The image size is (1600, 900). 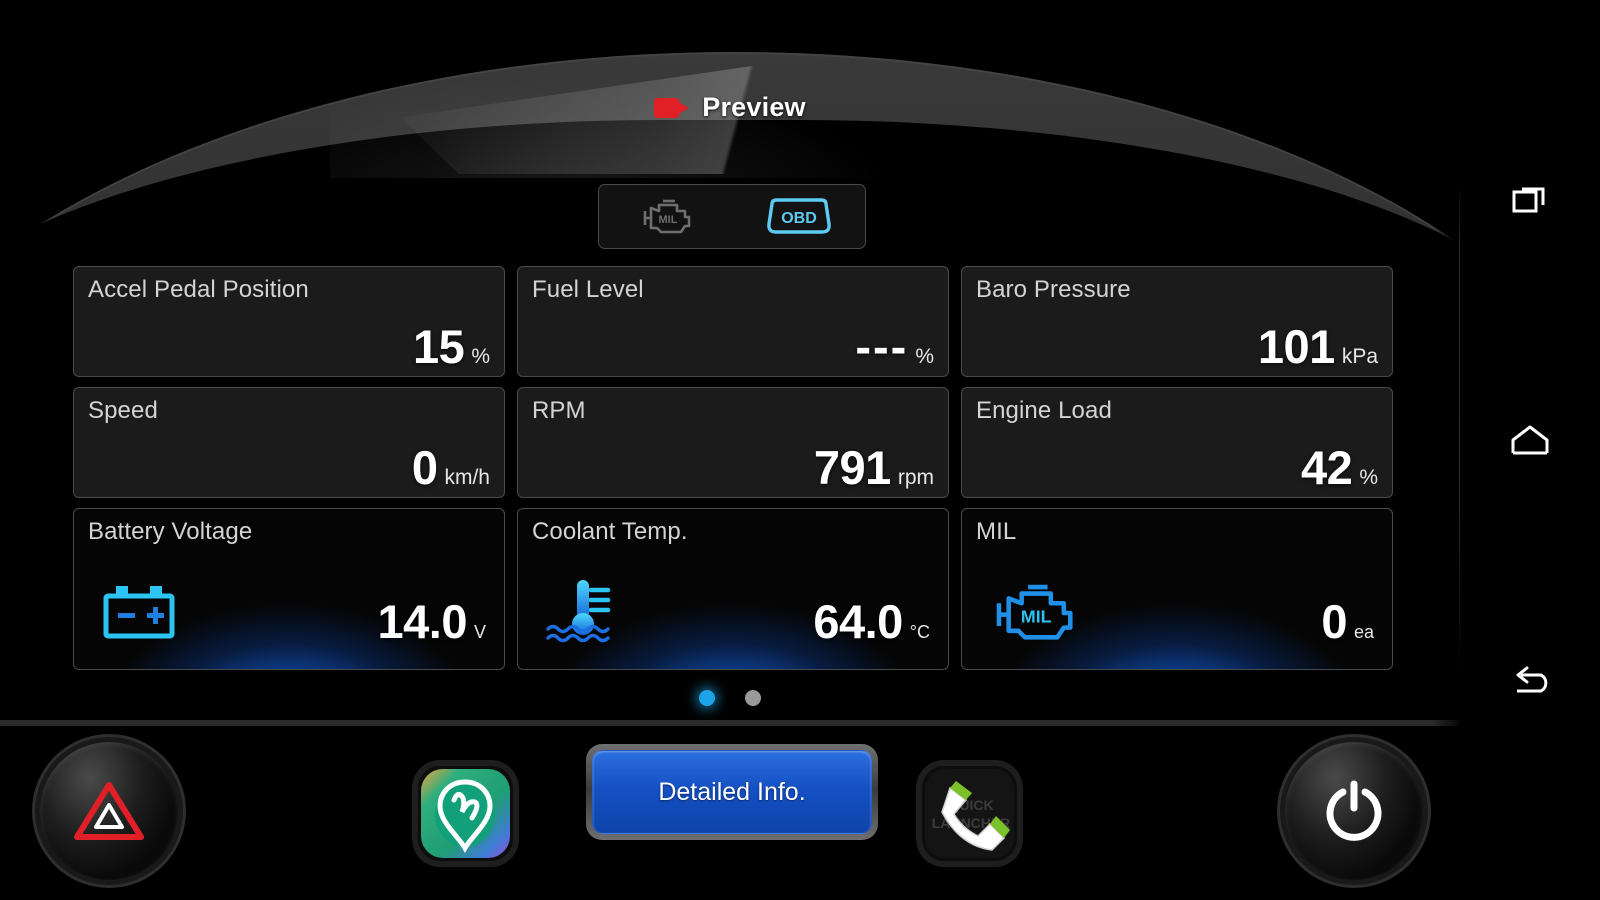 I want to click on gauge-unit: °C, so click(x=919, y=632).